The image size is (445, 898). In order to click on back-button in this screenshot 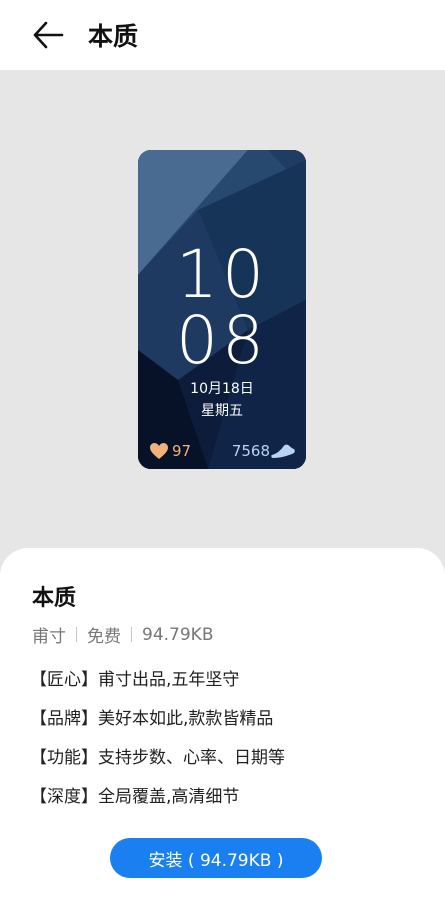, I will do `click(48, 35)`.